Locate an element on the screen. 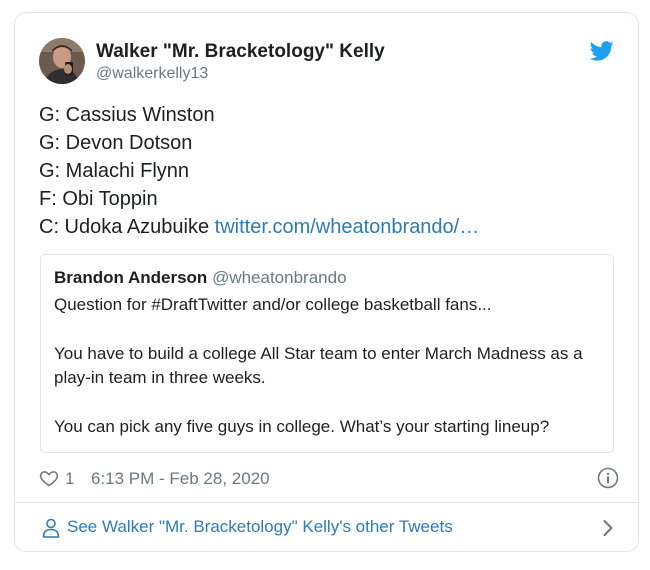 Image resolution: width=650 pixels, height=570 pixels. tweet-line: G: Devon Dotson is located at coordinates (116, 143).